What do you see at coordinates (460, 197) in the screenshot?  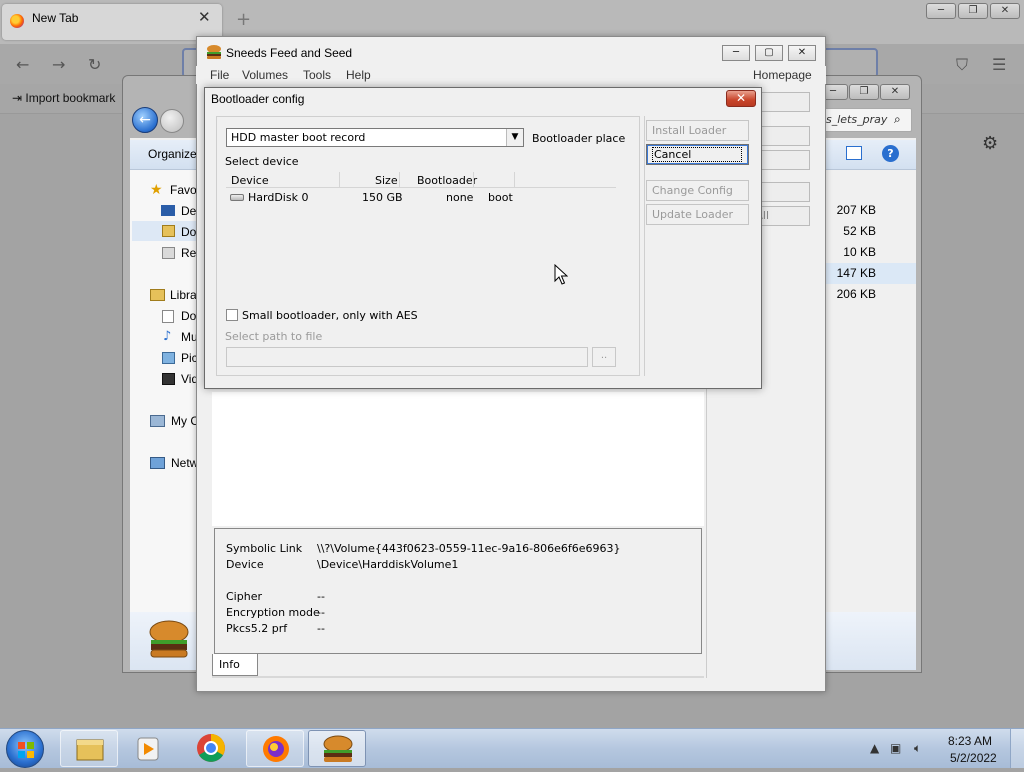 I see `device-row-bootloader: none` at bounding box center [460, 197].